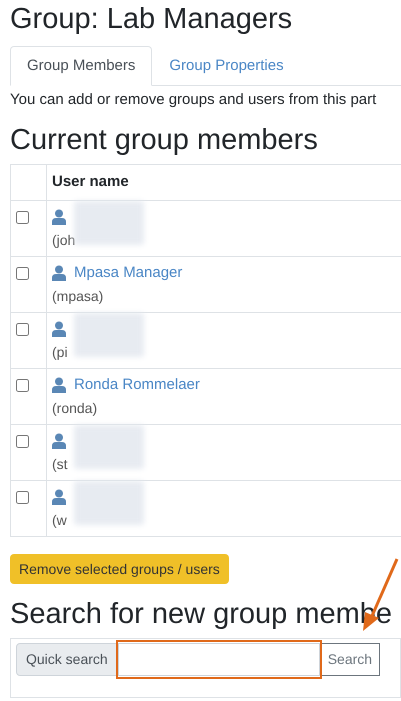 The height and width of the screenshot is (701, 401). What do you see at coordinates (78, 296) in the screenshot?
I see `user-login: (mpasa)` at bounding box center [78, 296].